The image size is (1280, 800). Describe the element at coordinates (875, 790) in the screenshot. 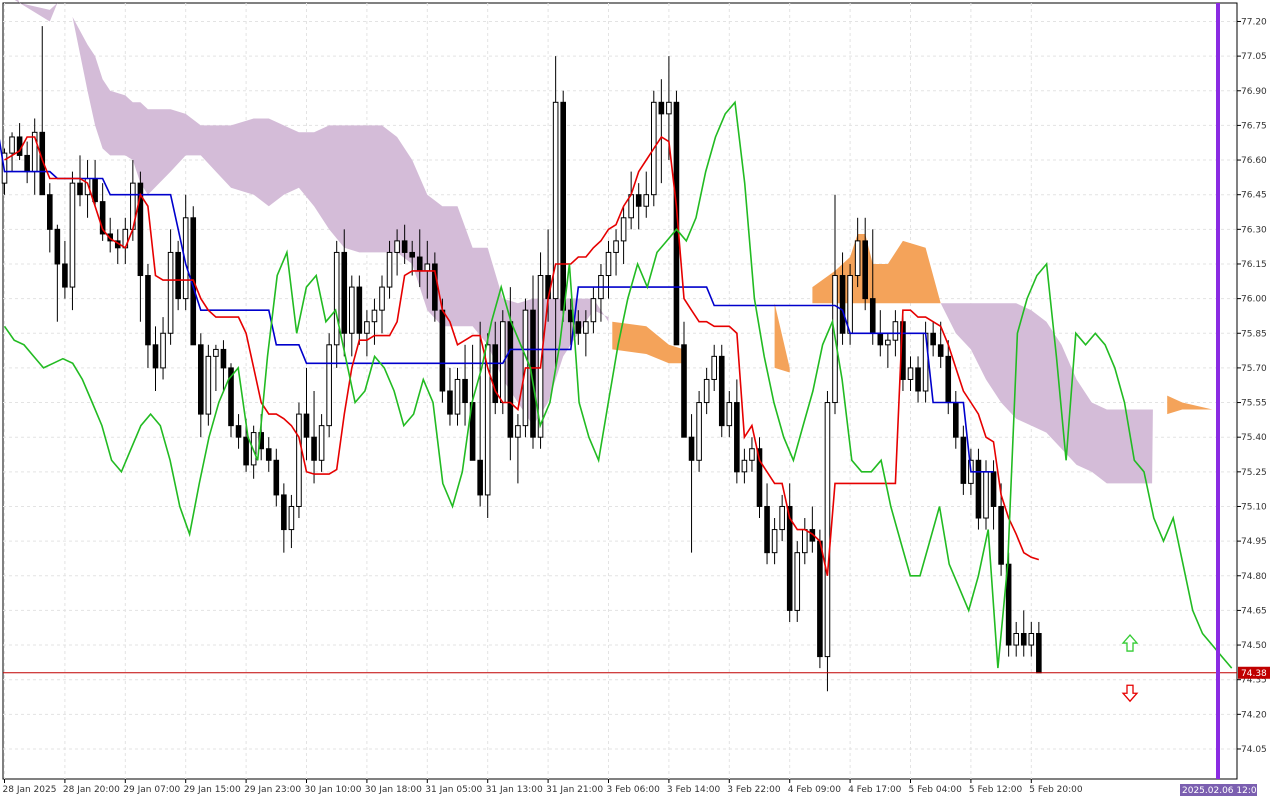

I see `x-tick-label: 4 Feb 17:00` at that location.